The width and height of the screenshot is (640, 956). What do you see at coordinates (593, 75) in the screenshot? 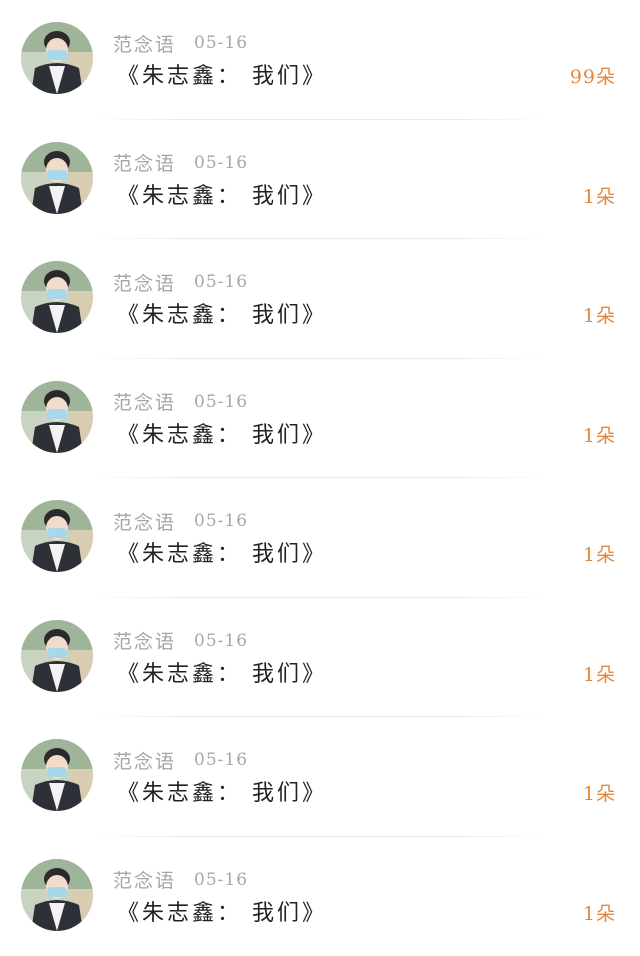
I see `flower-count: 99朵` at bounding box center [593, 75].